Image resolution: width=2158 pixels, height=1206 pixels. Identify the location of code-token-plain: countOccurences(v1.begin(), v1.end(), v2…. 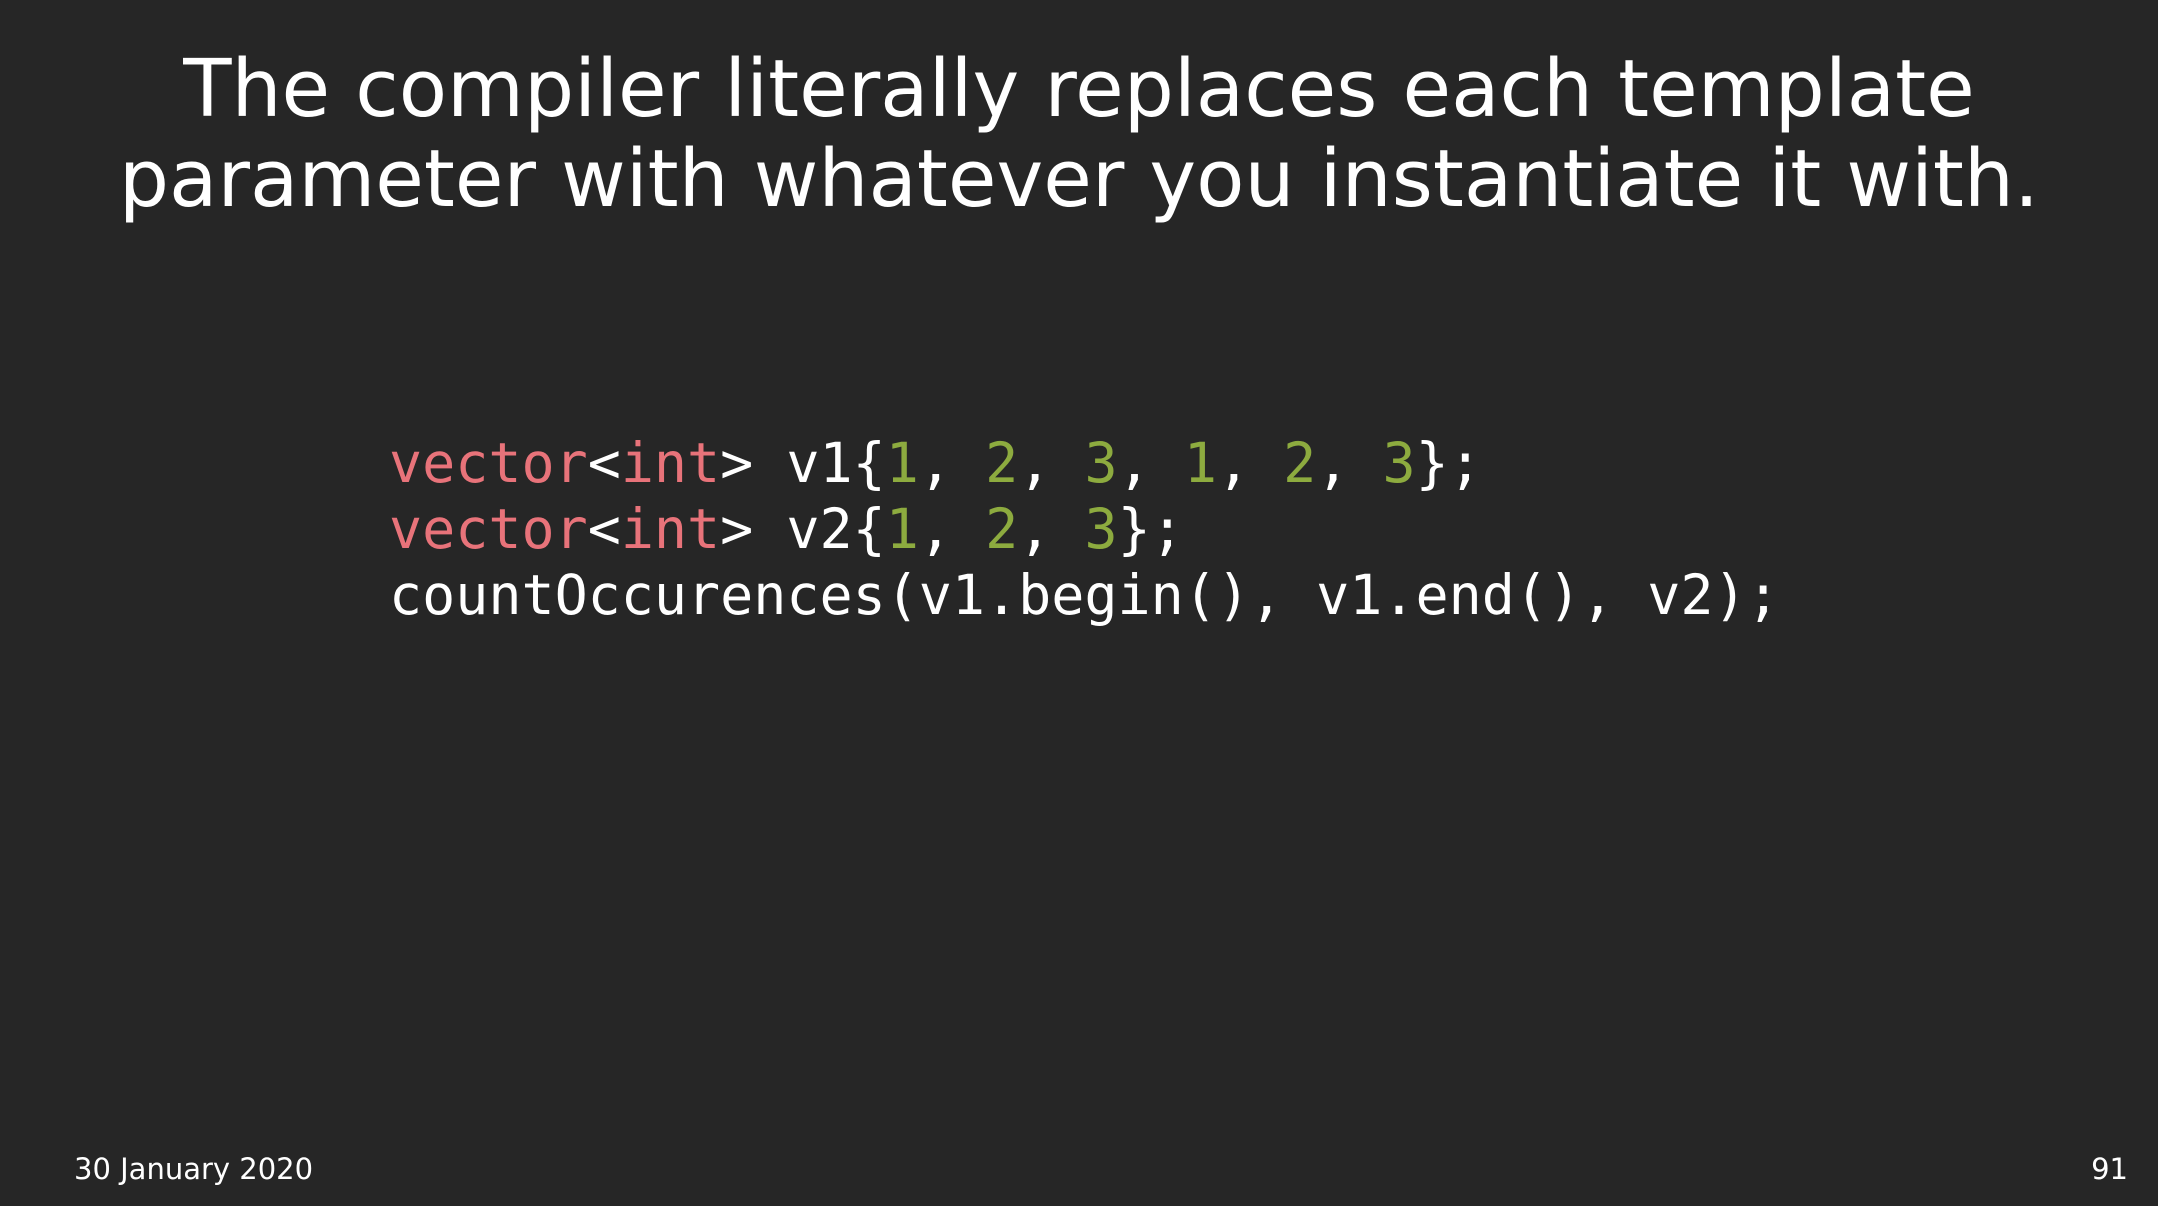
(1084, 595).